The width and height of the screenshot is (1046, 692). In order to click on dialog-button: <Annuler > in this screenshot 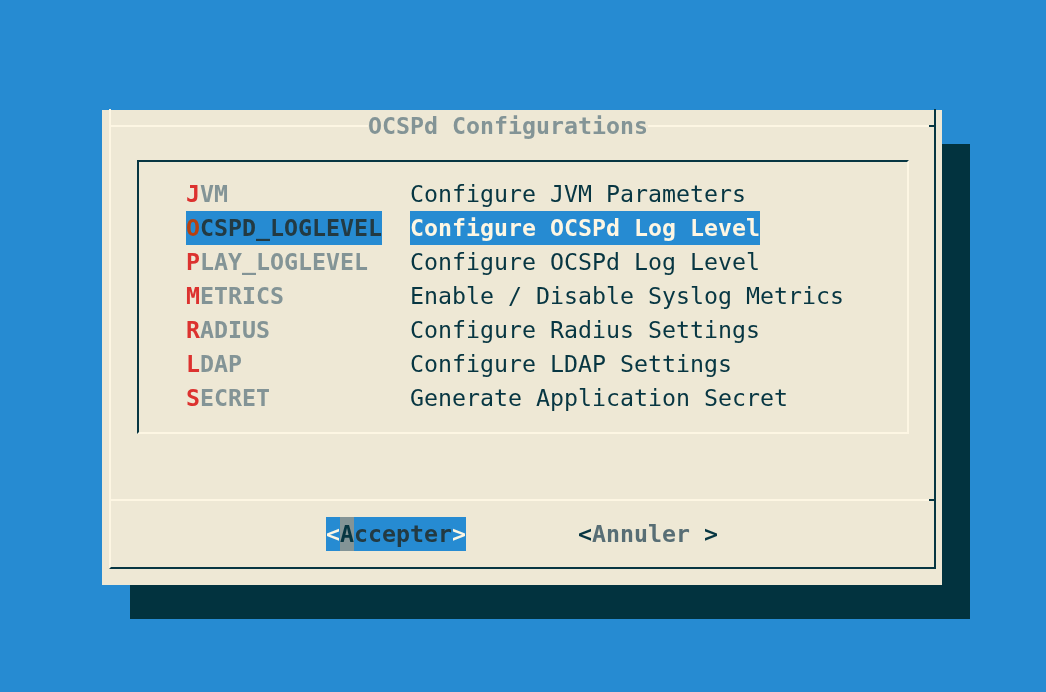, I will do `click(648, 534)`.